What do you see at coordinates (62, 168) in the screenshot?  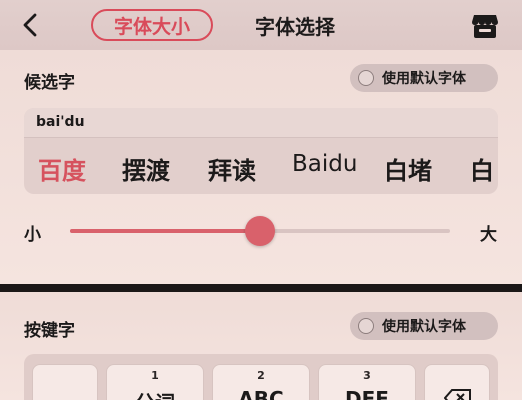 I see `candidate-item: 百度` at bounding box center [62, 168].